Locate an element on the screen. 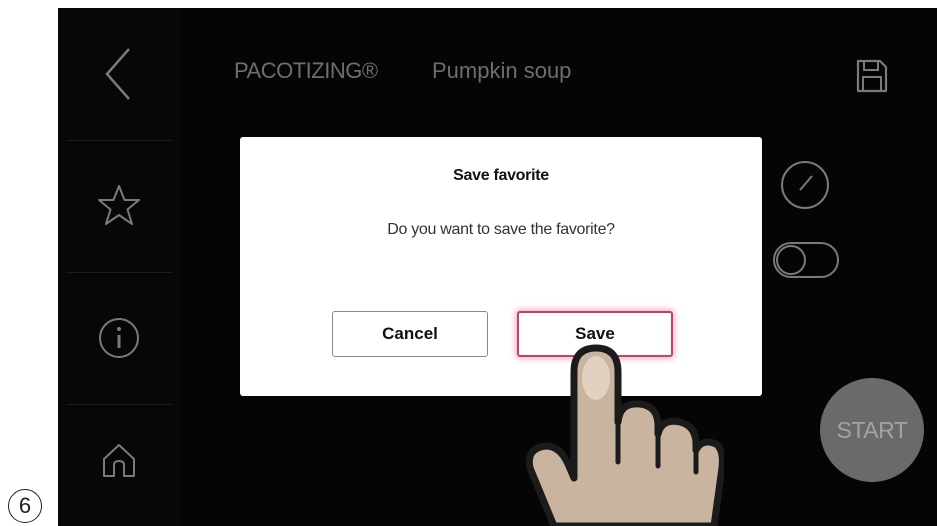 The image size is (937, 526). back-arrow-icon is located at coordinates (117, 74).